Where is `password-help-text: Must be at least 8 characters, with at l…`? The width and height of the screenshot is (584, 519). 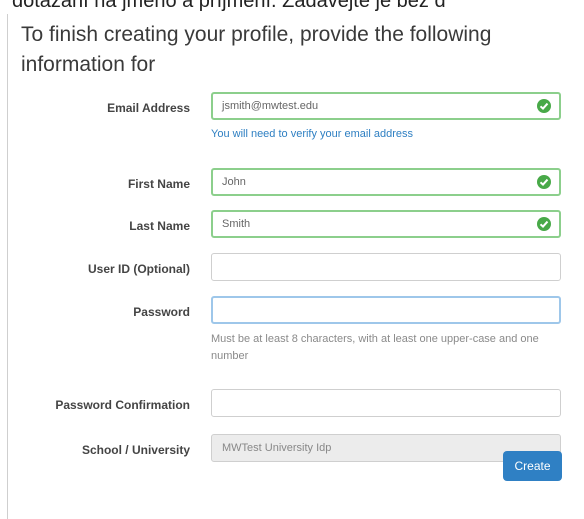
password-help-text: Must be at least 8 characters, with at l… is located at coordinates (375, 347).